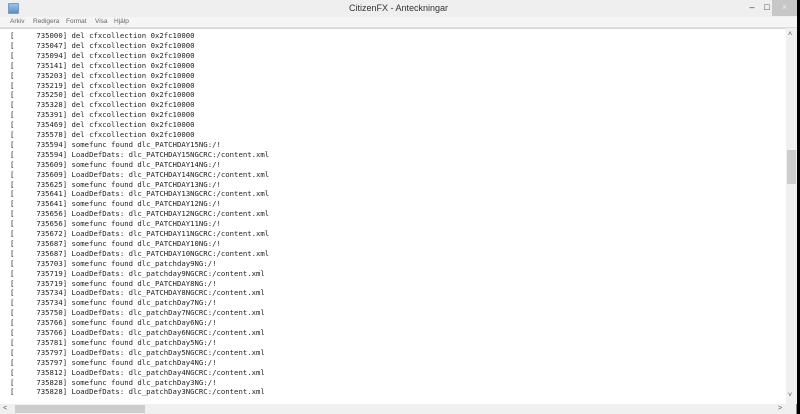 The image size is (800, 414). What do you see at coordinates (102, 105) in the screenshot?
I see `text-line: [ 735328] del cfxcollection 0x2fc10000` at bounding box center [102, 105].